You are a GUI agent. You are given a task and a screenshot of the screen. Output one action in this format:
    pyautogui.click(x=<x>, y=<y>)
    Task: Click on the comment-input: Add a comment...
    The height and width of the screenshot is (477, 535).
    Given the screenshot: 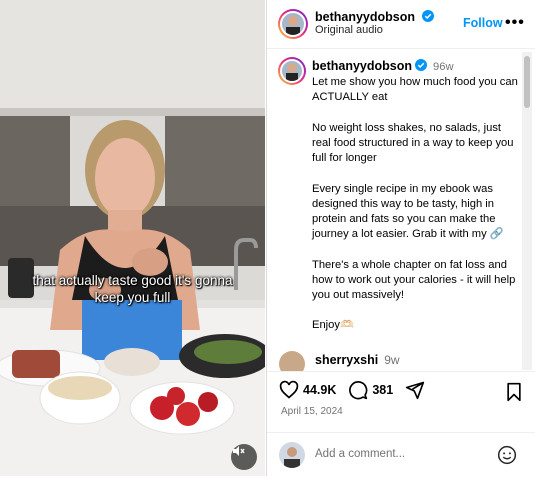 What is the action you would take?
    pyautogui.click(x=360, y=454)
    